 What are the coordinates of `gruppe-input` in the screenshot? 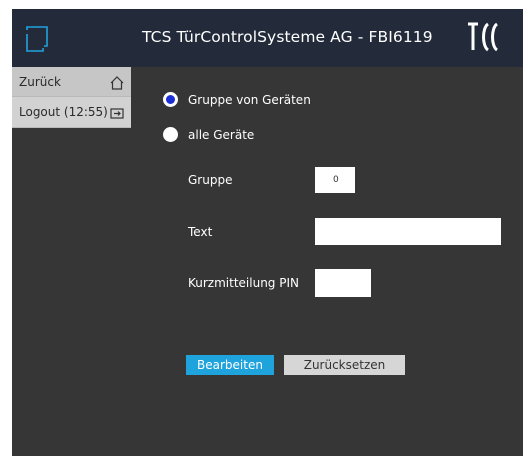 It's located at (335, 180).